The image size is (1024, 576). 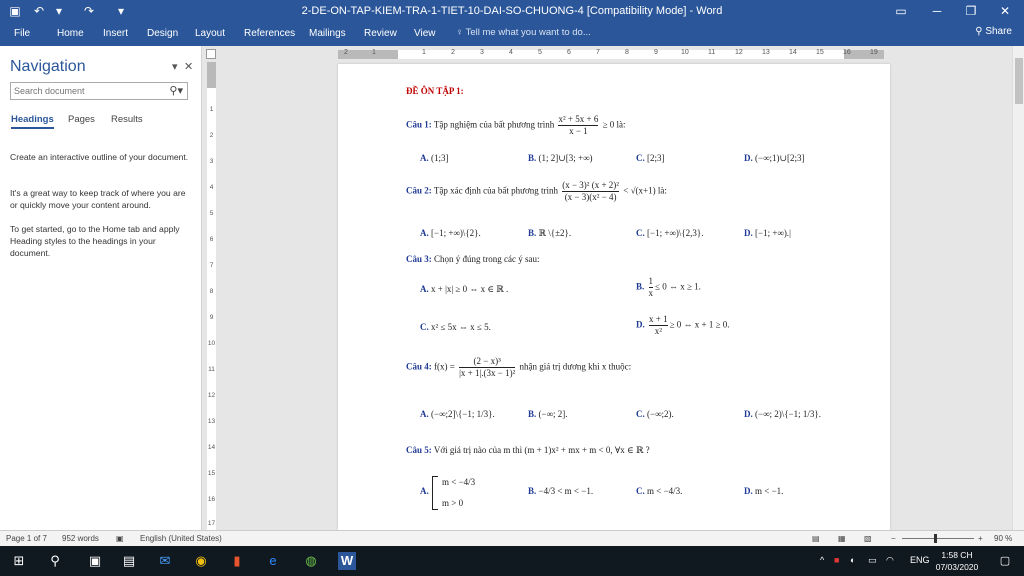 I want to click on nav-tab-results: Results, so click(x=127, y=119).